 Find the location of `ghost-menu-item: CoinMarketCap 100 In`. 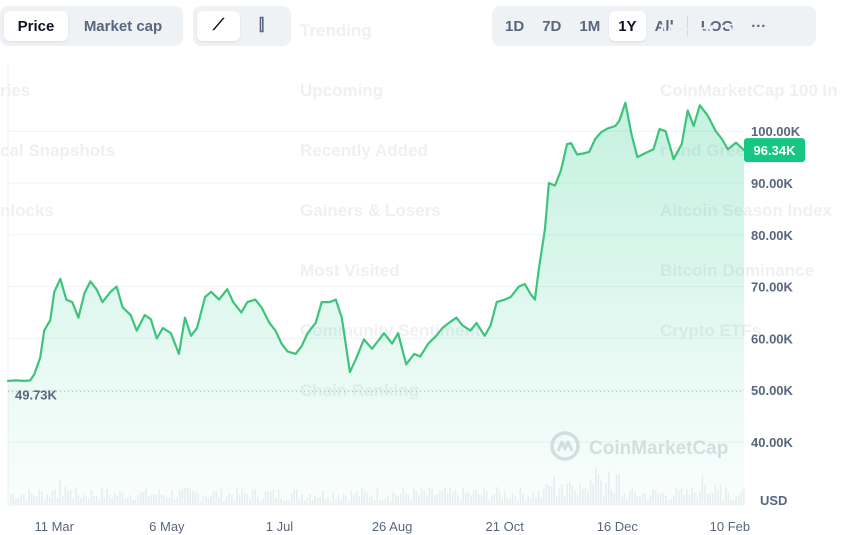

ghost-menu-item: CoinMarketCap 100 In is located at coordinates (749, 90).